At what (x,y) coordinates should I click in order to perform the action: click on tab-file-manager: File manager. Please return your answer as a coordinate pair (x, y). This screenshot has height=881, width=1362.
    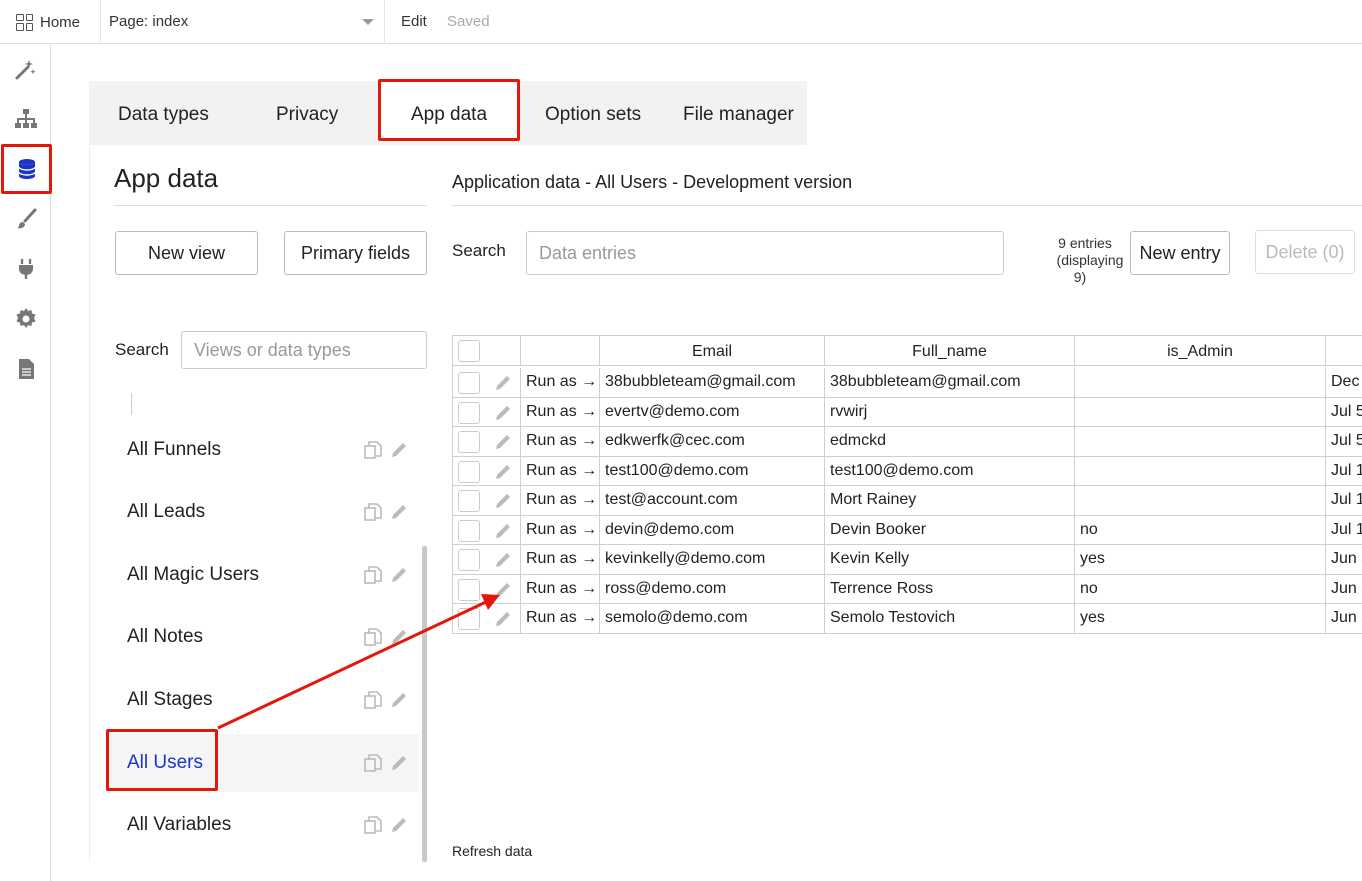
    Looking at the image, I should click on (738, 113).